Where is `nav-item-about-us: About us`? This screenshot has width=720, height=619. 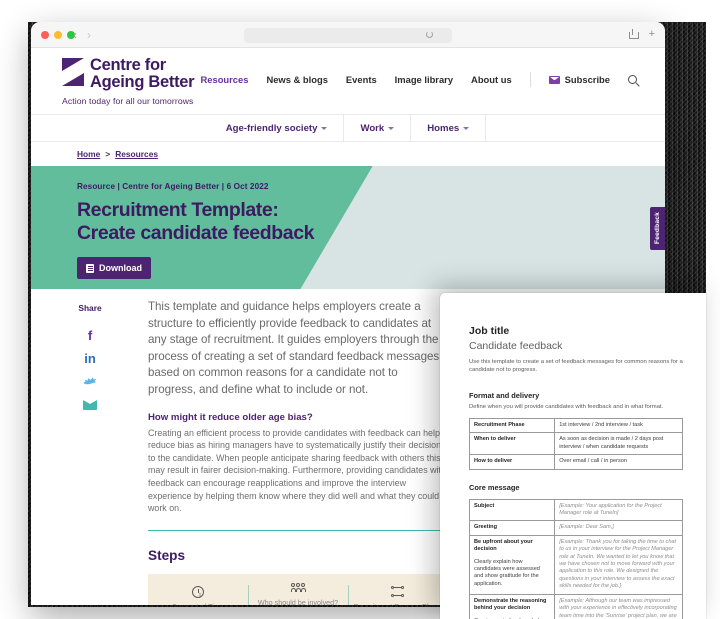
nav-item-about-us: About us is located at coordinates (491, 79).